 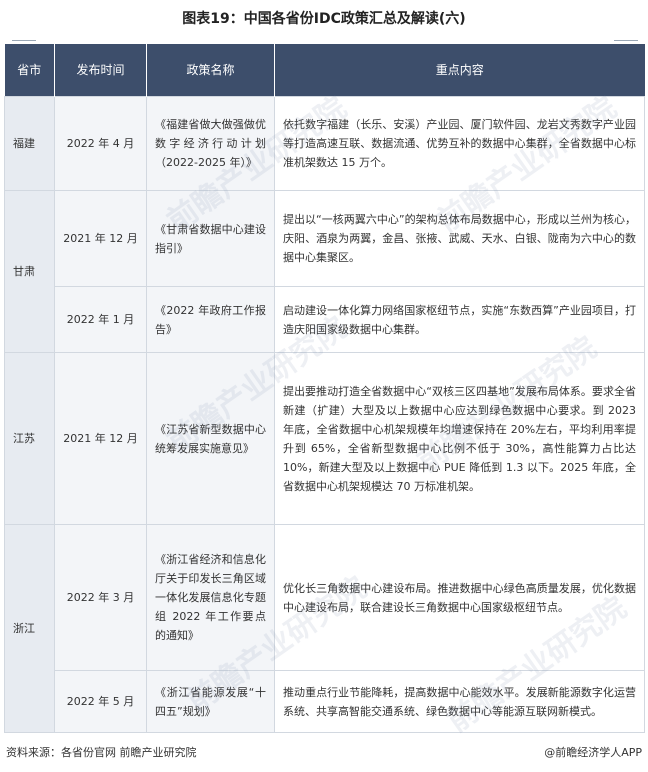 What do you see at coordinates (29, 70) in the screenshot?
I see `header-province: 省市` at bounding box center [29, 70].